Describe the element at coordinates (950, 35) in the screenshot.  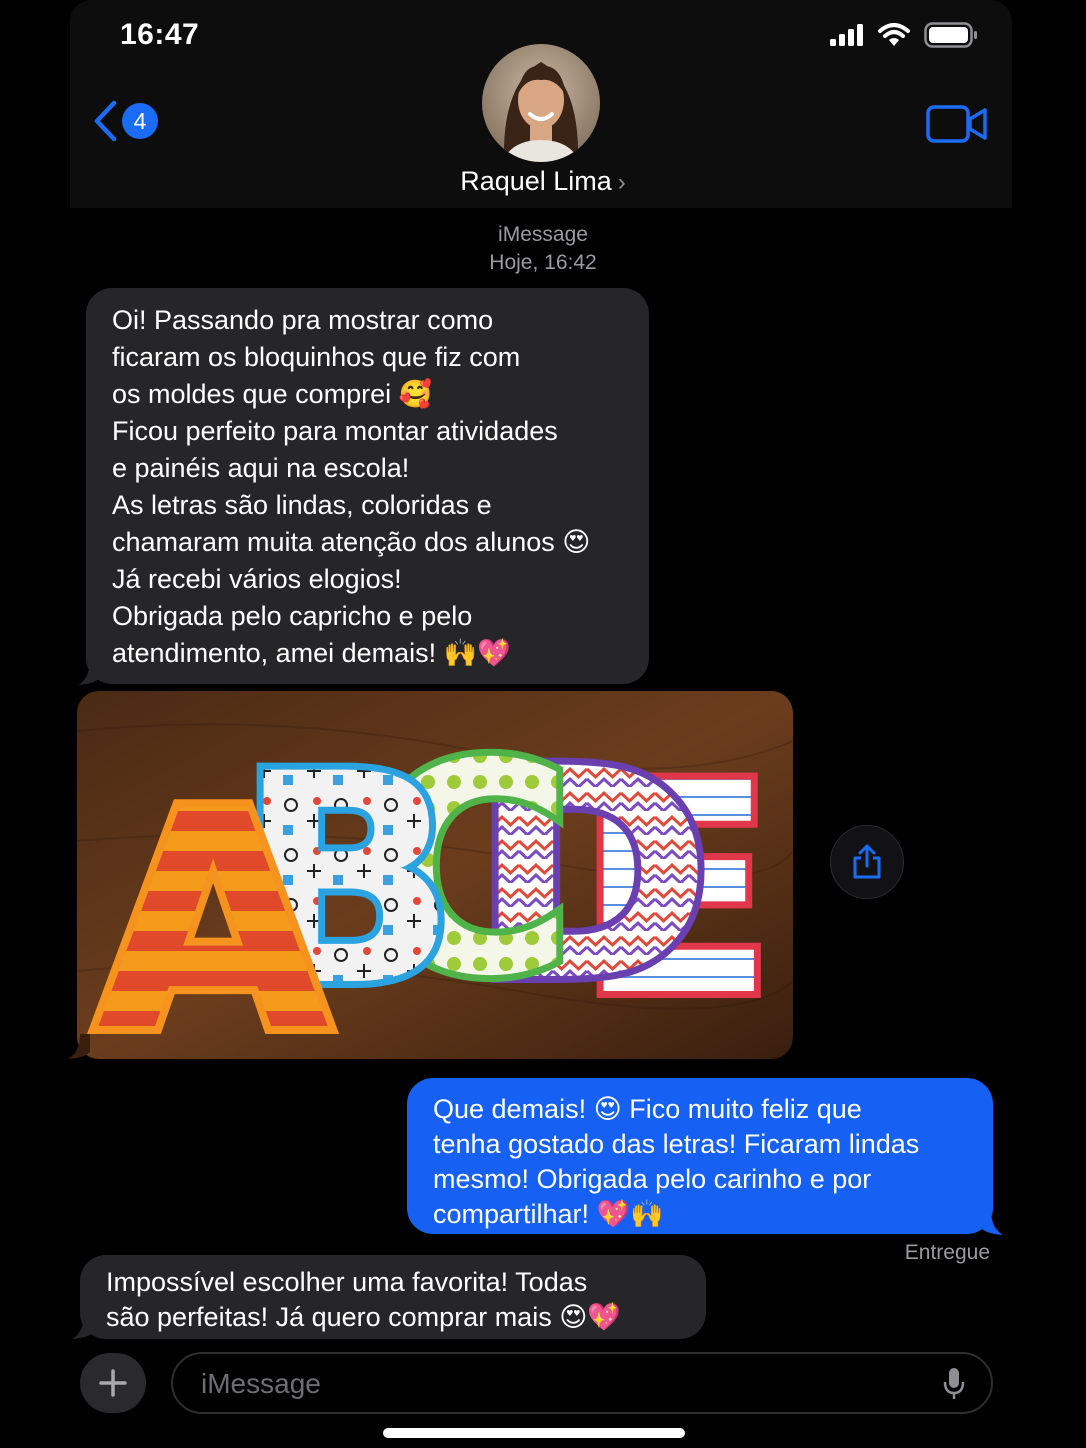
I see `battery-icon` at that location.